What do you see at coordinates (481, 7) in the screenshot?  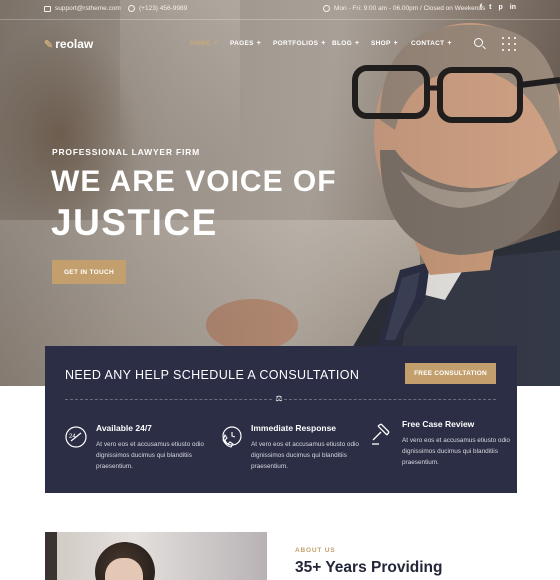 I see `facebook-icon: f` at bounding box center [481, 7].